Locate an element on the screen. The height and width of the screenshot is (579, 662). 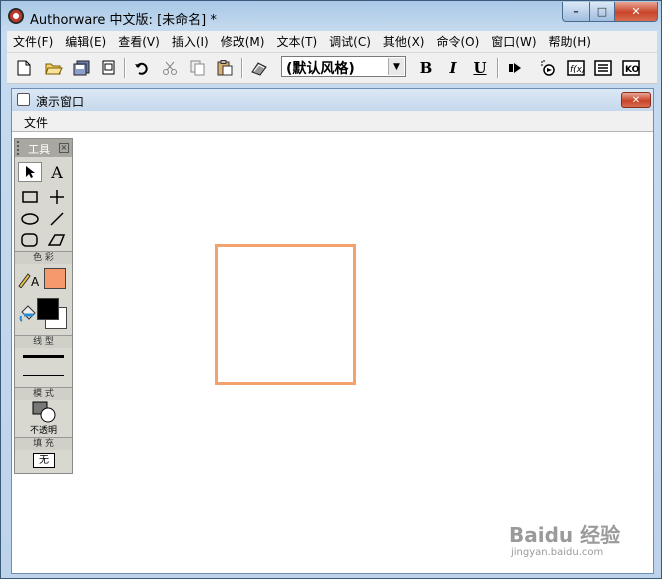
svg-text: f(x) is located at coordinates (577, 70).